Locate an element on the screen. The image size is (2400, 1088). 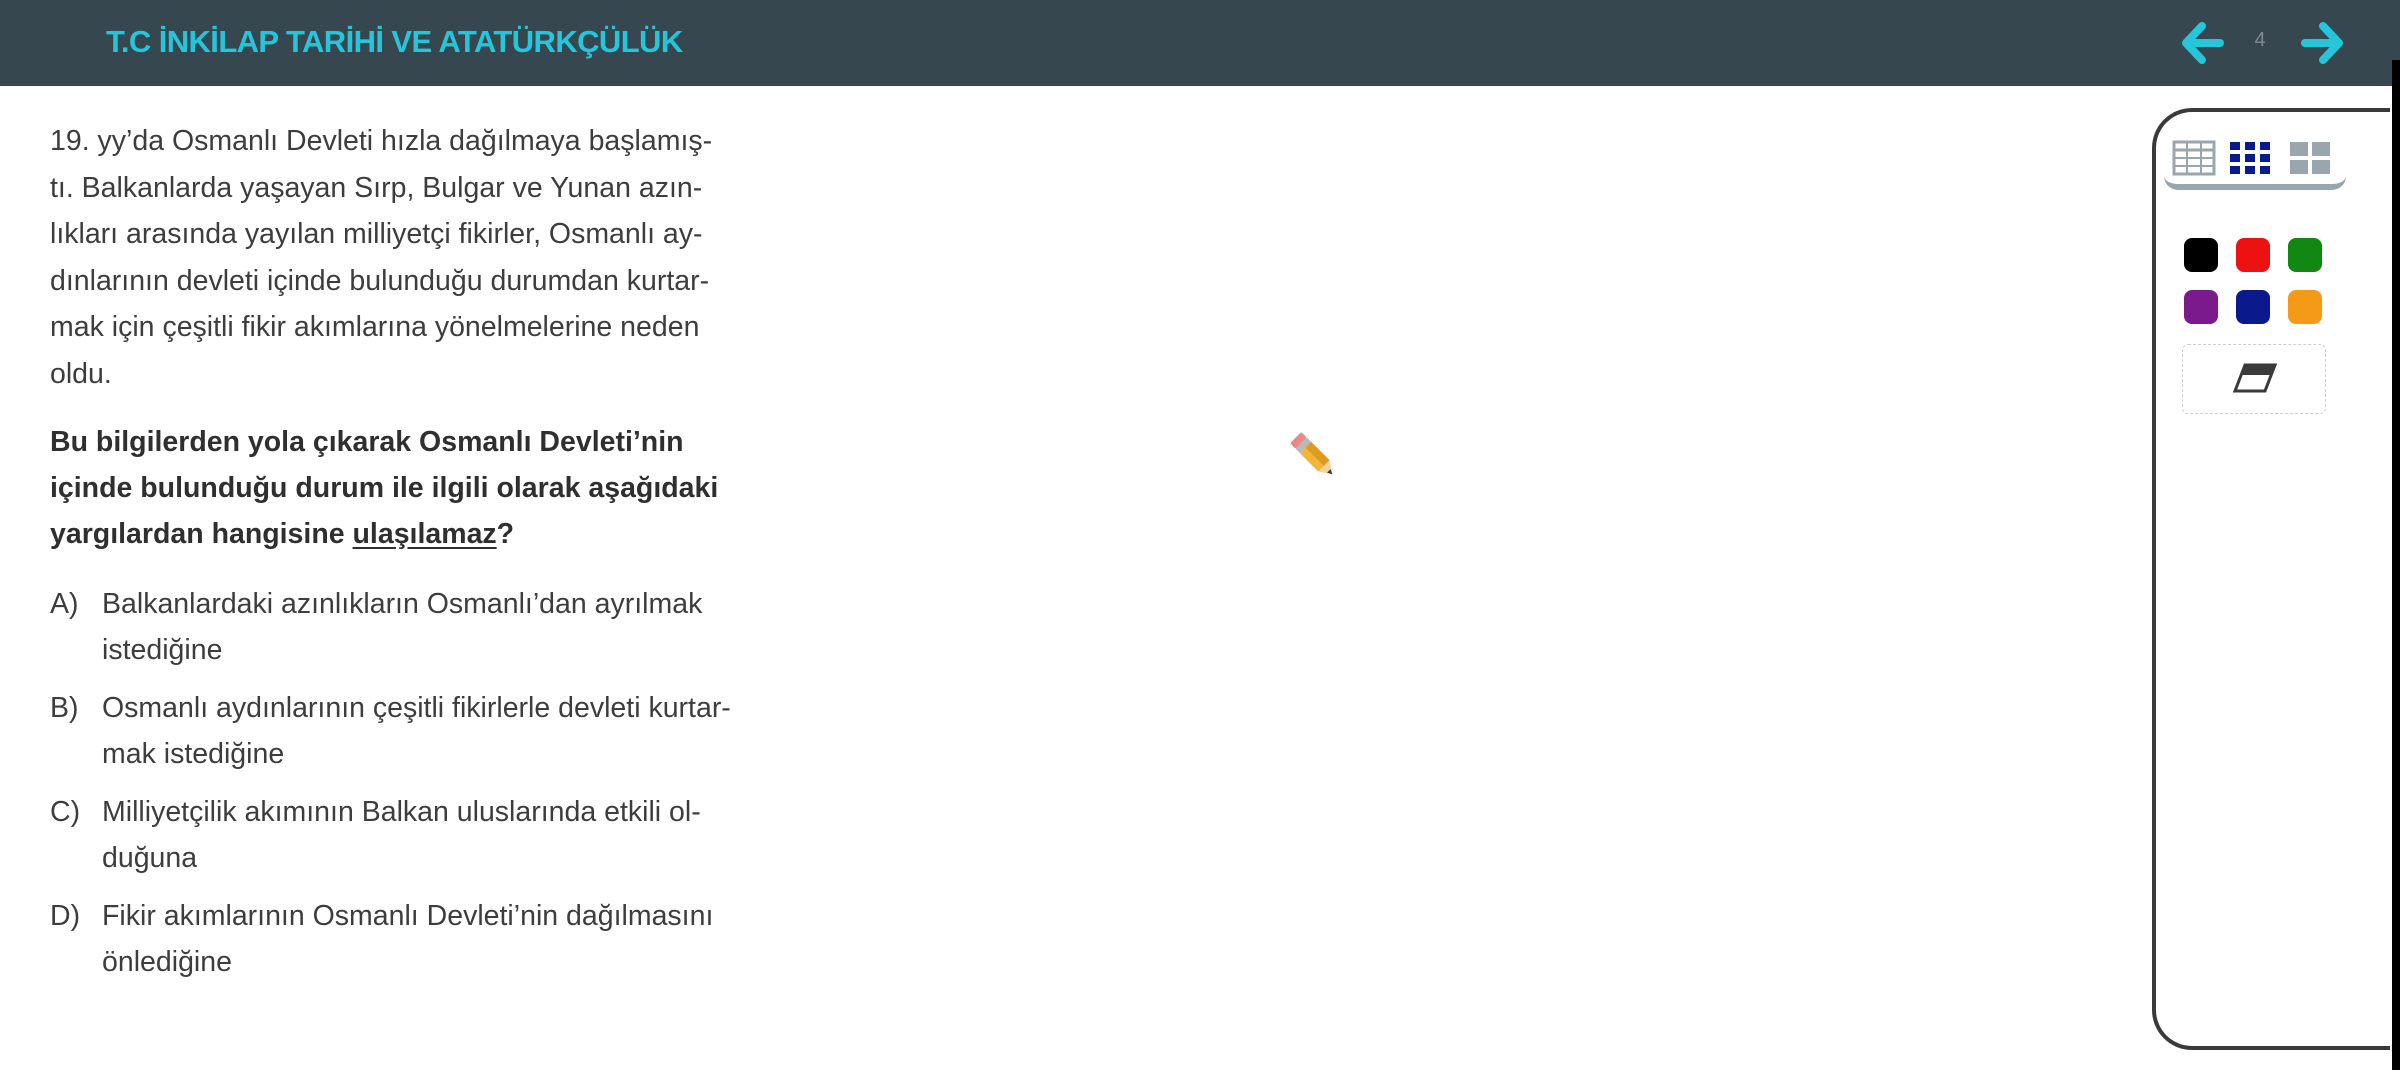
option-text-cont: önlediğine is located at coordinates (167, 962).